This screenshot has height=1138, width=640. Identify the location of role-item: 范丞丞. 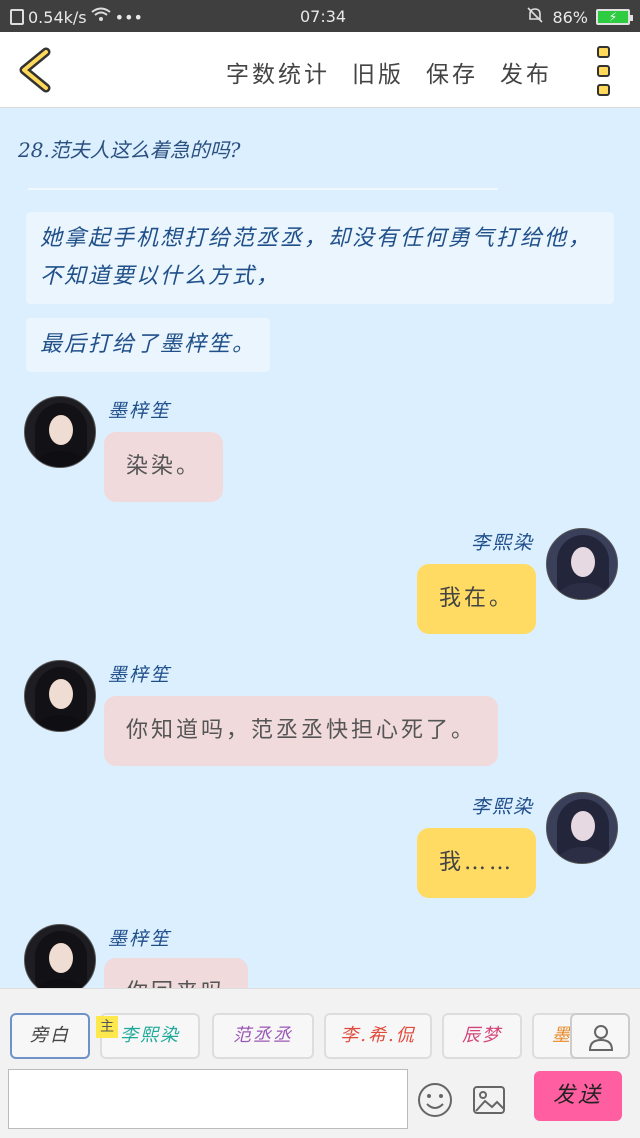
(263, 1036).